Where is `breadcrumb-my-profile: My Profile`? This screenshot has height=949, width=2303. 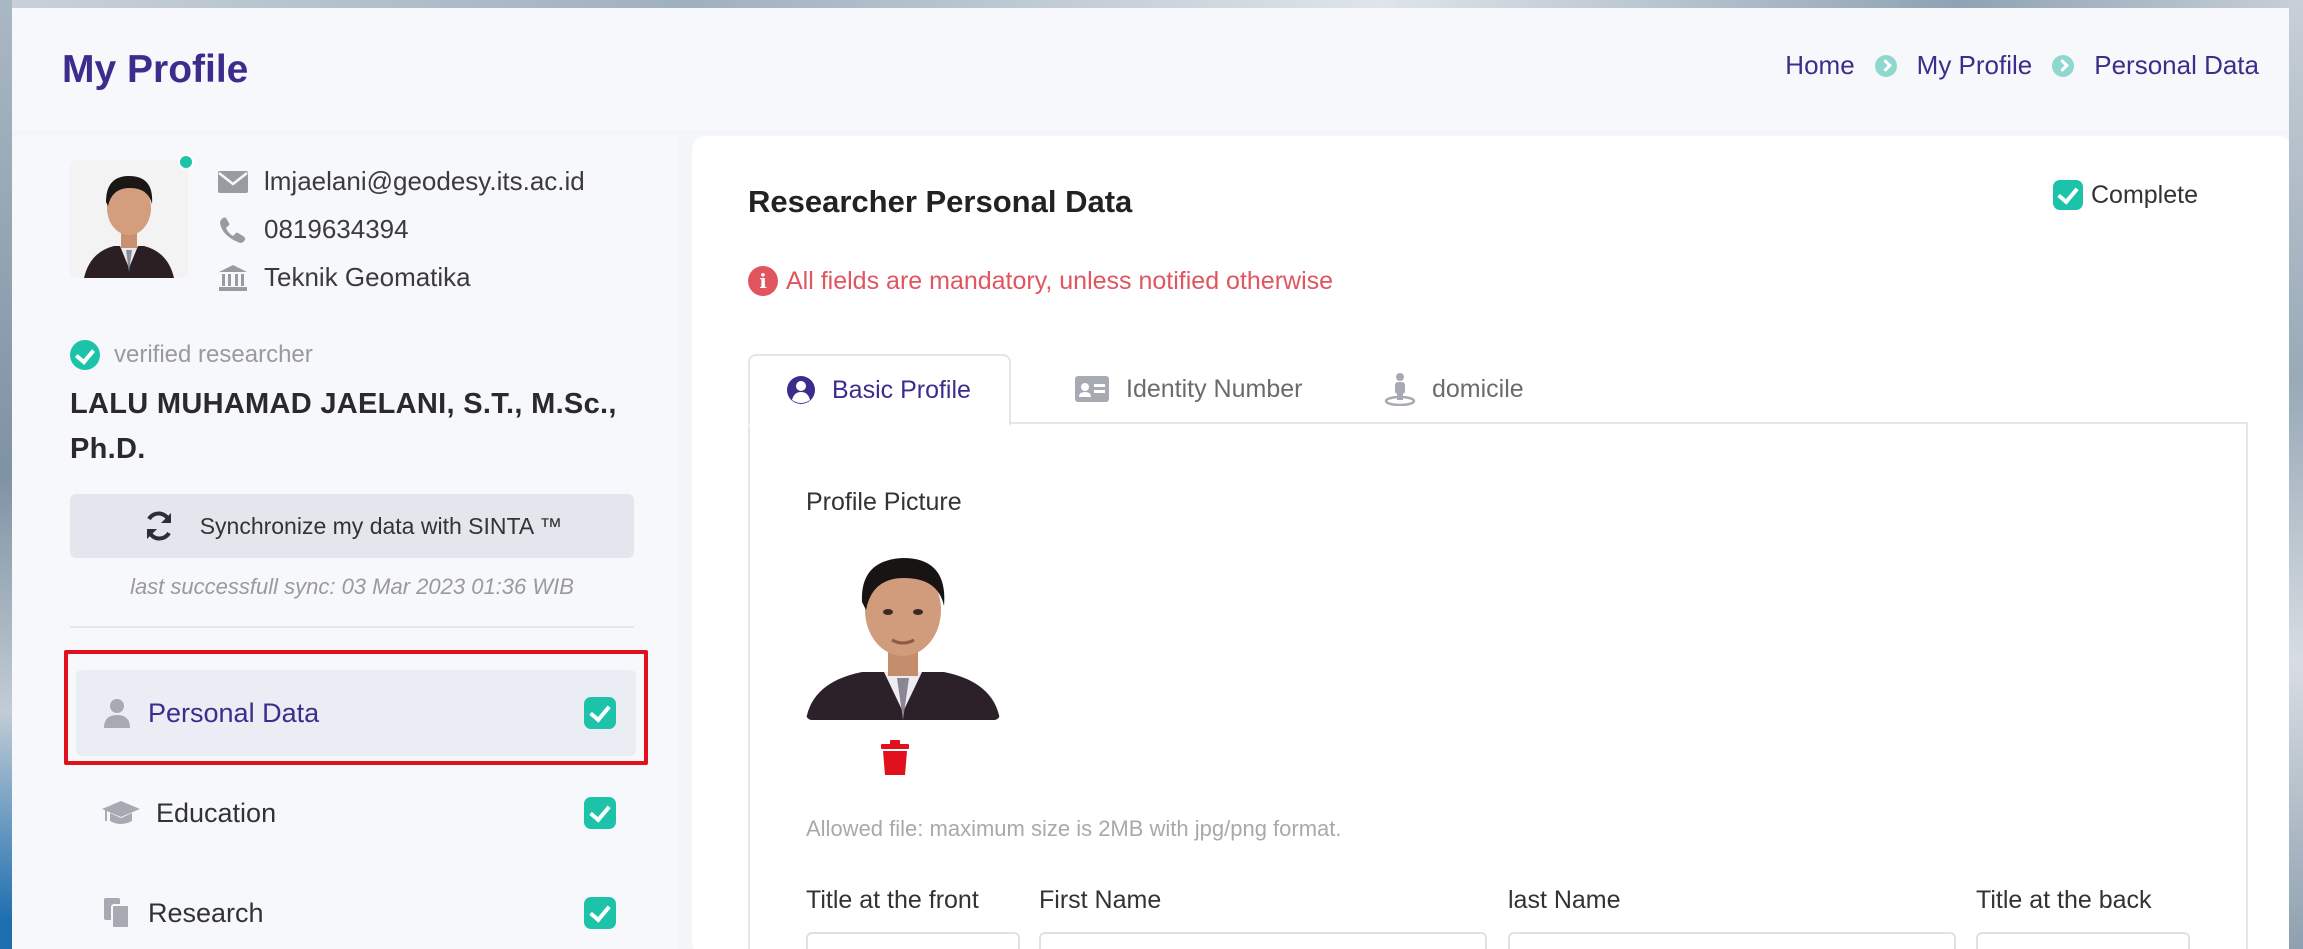
breadcrumb-my-profile: My Profile is located at coordinates (1975, 65).